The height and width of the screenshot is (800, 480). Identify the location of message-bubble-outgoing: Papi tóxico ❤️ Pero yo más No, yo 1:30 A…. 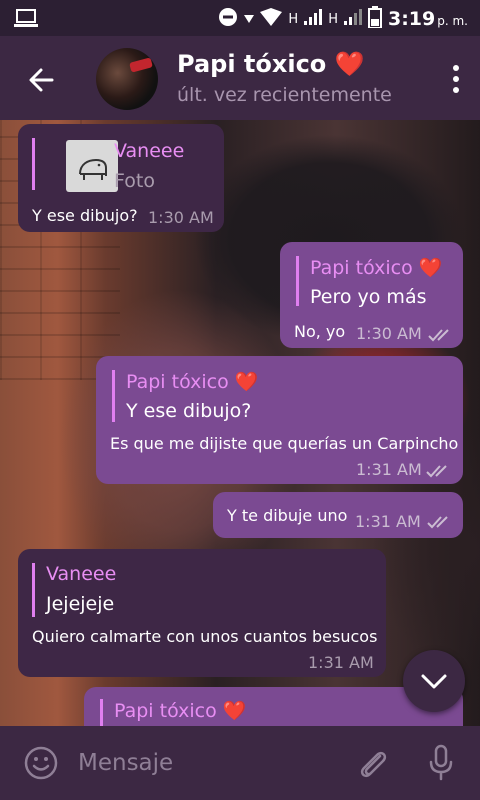
(371, 295).